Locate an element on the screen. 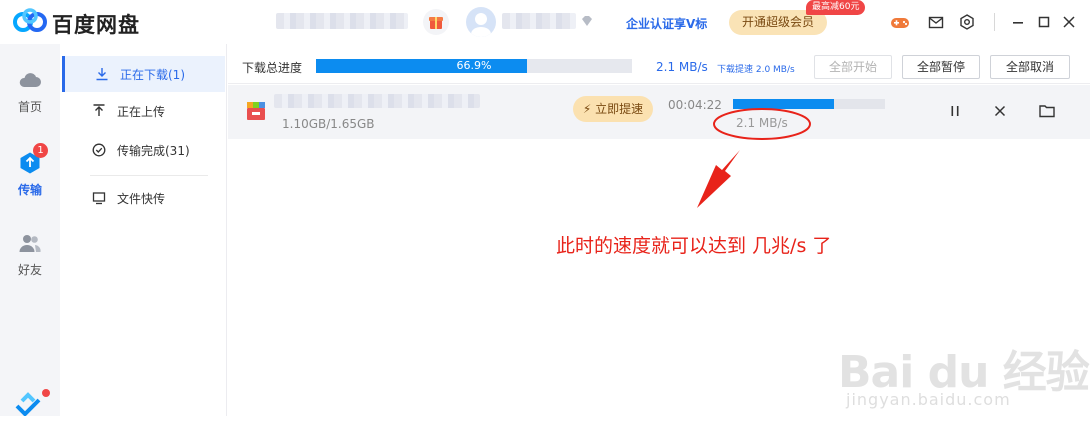  archive-file-icon is located at coordinates (256, 111).